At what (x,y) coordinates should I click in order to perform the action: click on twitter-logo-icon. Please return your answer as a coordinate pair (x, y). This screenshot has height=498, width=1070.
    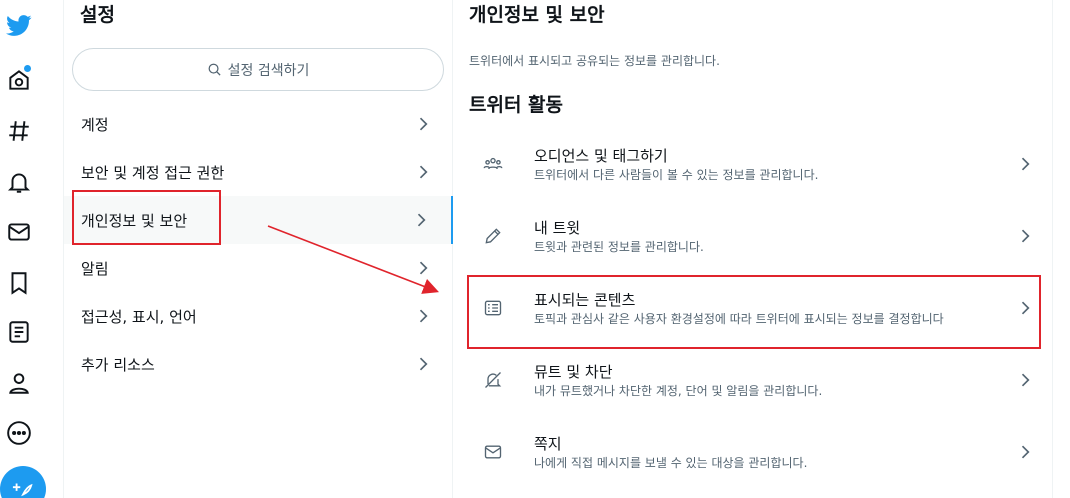
    Looking at the image, I should click on (19, 25).